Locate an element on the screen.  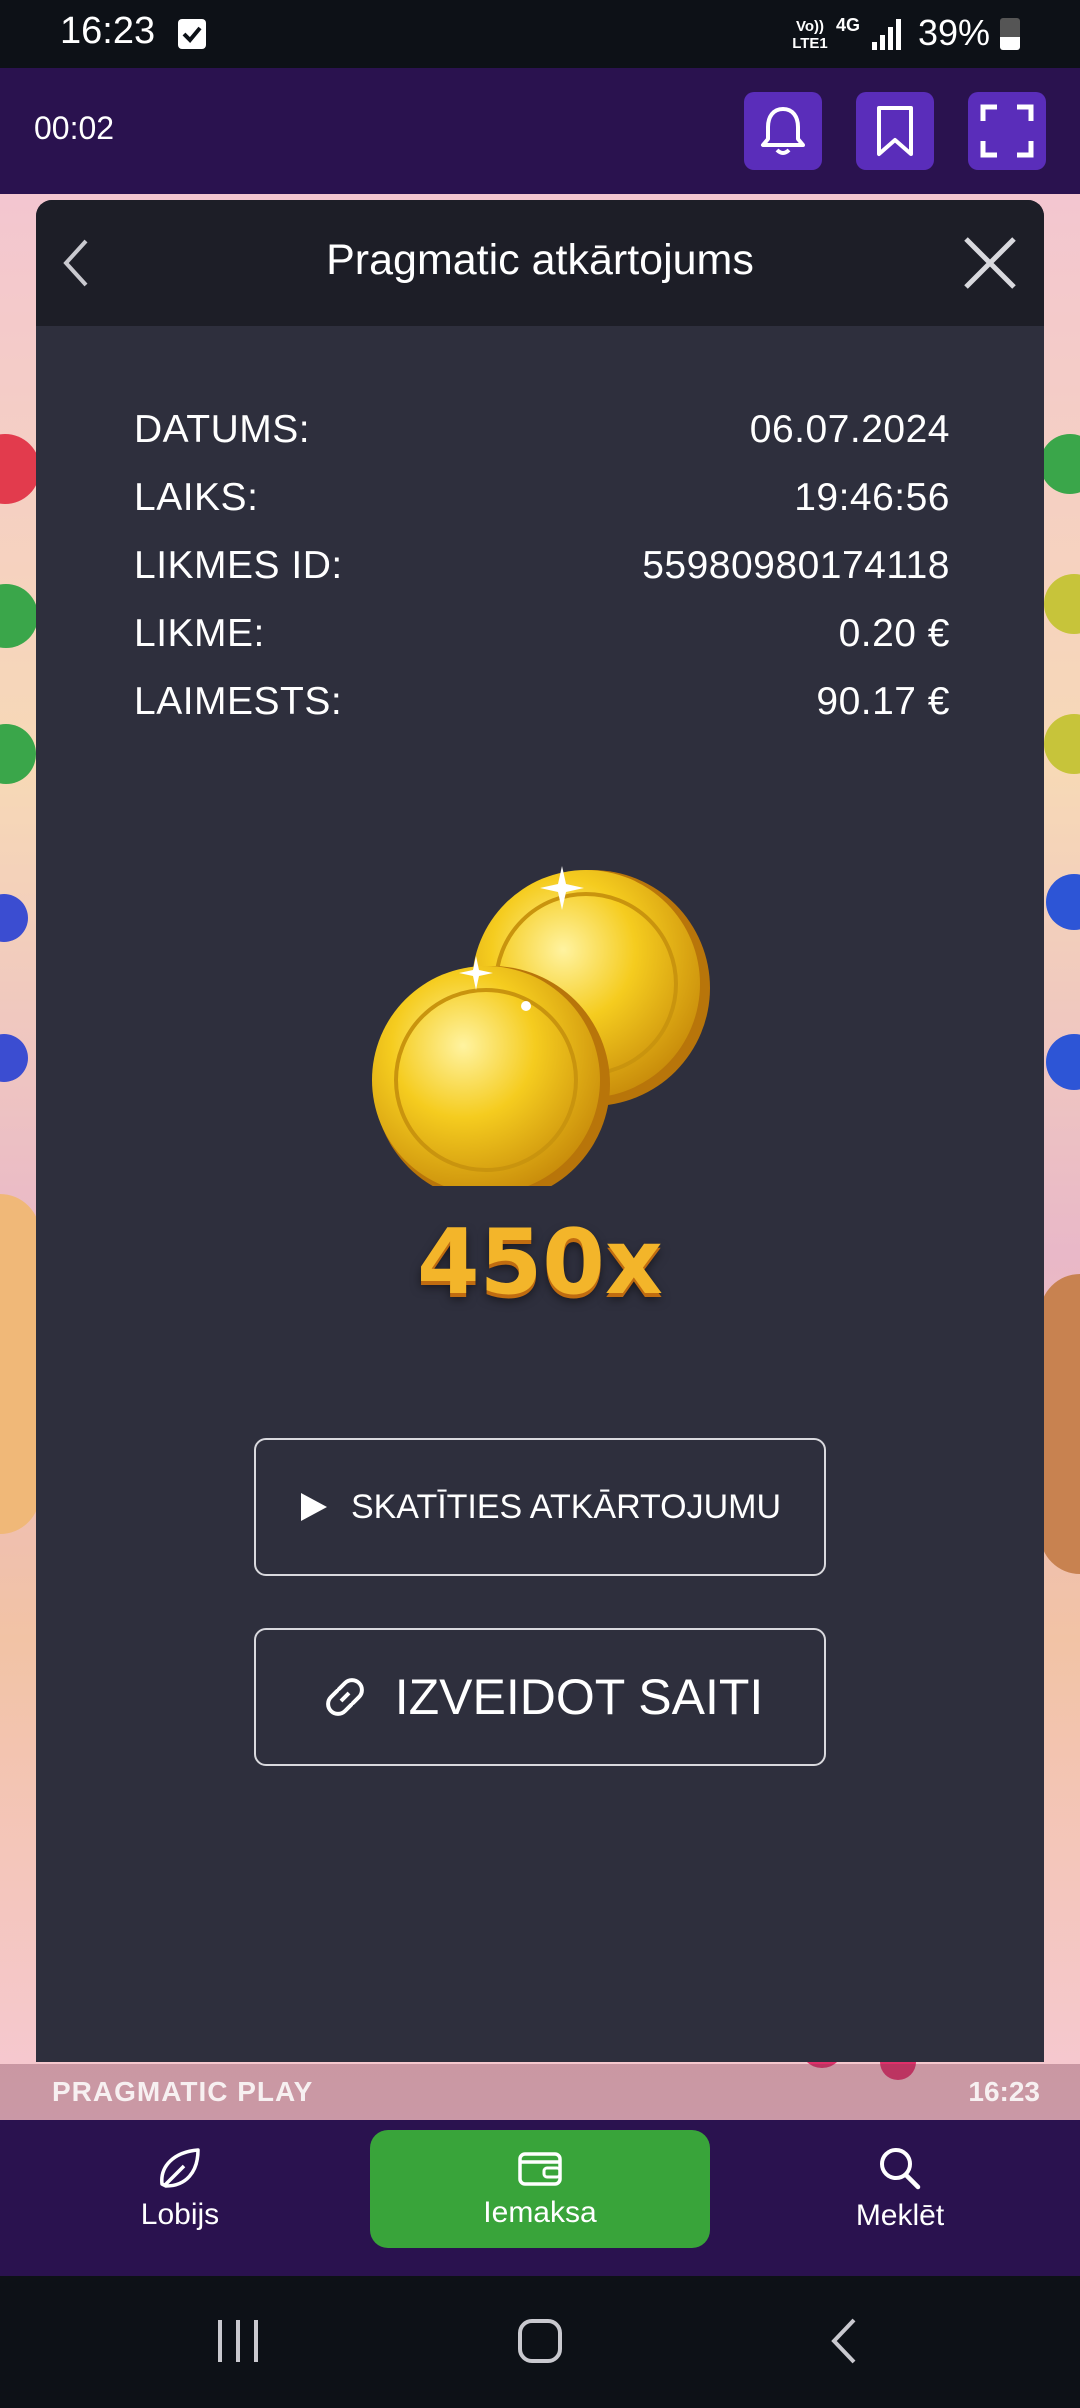
leaf-icon is located at coordinates (180, 2168).